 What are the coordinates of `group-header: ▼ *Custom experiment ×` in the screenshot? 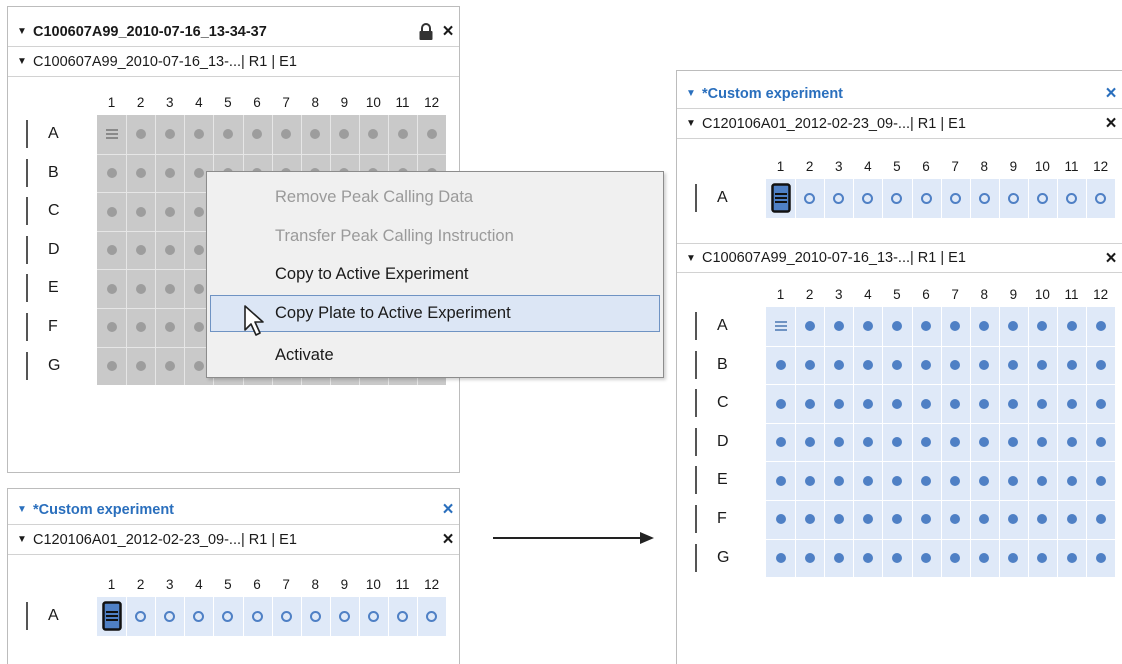 It's located at (233, 510).